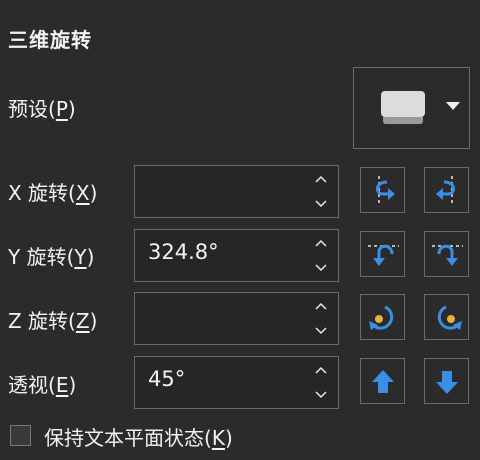  What do you see at coordinates (183, 252) in the screenshot?
I see `y-rotation-value: 324.8°` at bounding box center [183, 252].